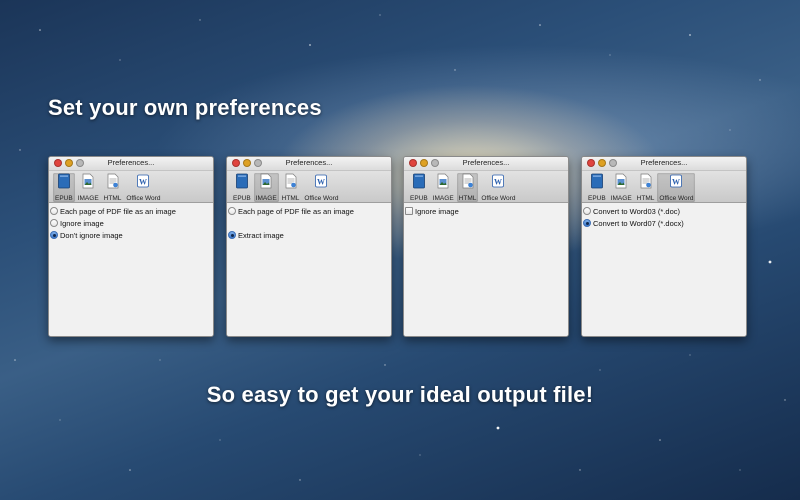 The height and width of the screenshot is (500, 800). What do you see at coordinates (486, 269) in the screenshot?
I see `preferences-options-panel: Ignore image` at bounding box center [486, 269].